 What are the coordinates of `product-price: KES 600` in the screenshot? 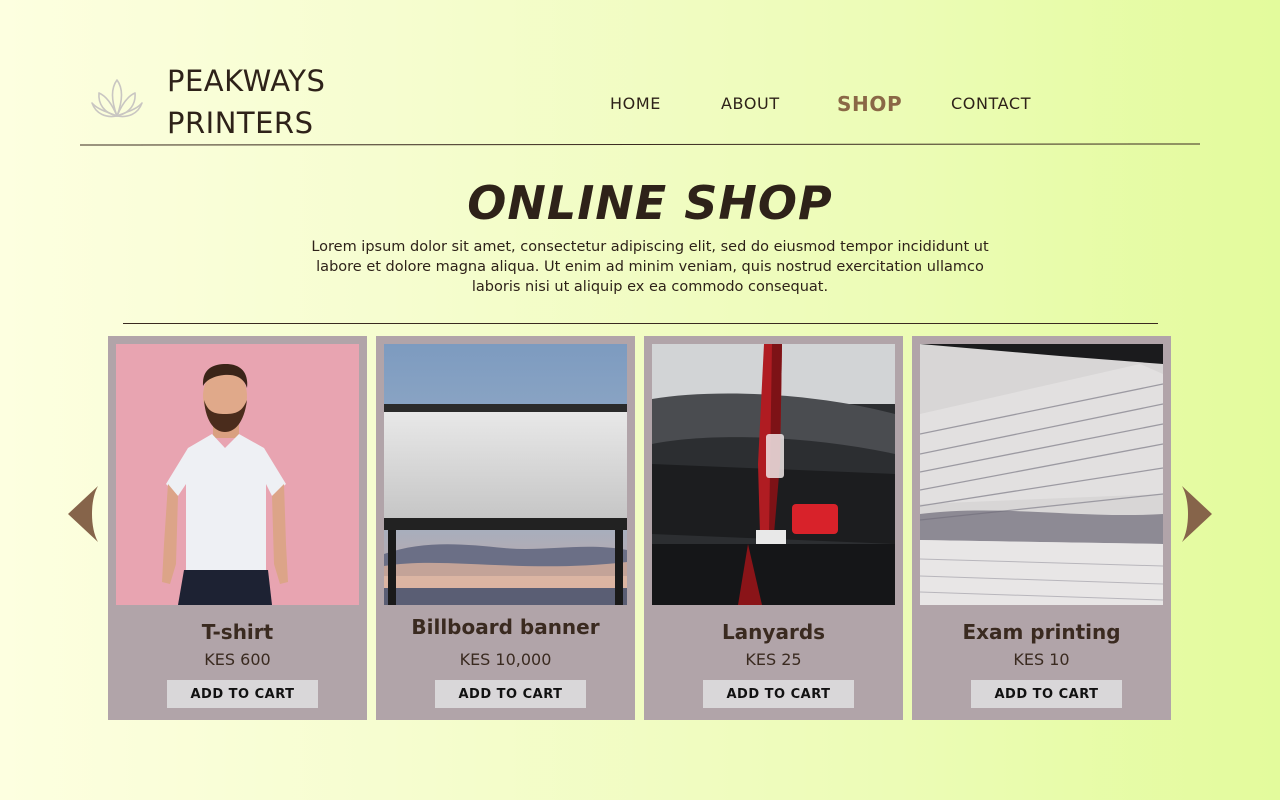 It's located at (237, 659).